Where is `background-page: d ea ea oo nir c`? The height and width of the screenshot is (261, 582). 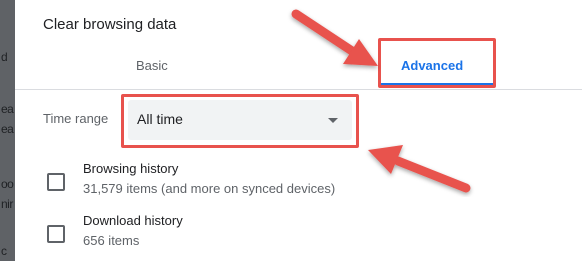
background-page: d ea ea oo nir c is located at coordinates (7, 130).